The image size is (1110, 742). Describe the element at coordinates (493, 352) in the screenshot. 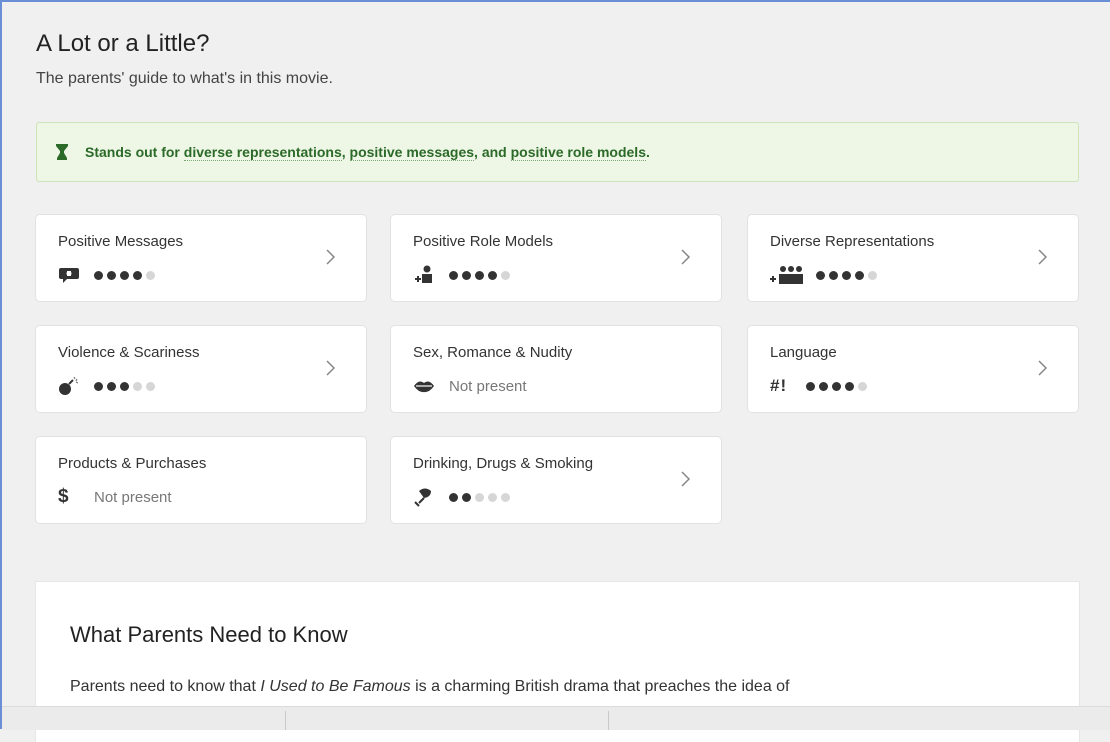

I see `card-label: Sex, Romance & Nudity` at that location.